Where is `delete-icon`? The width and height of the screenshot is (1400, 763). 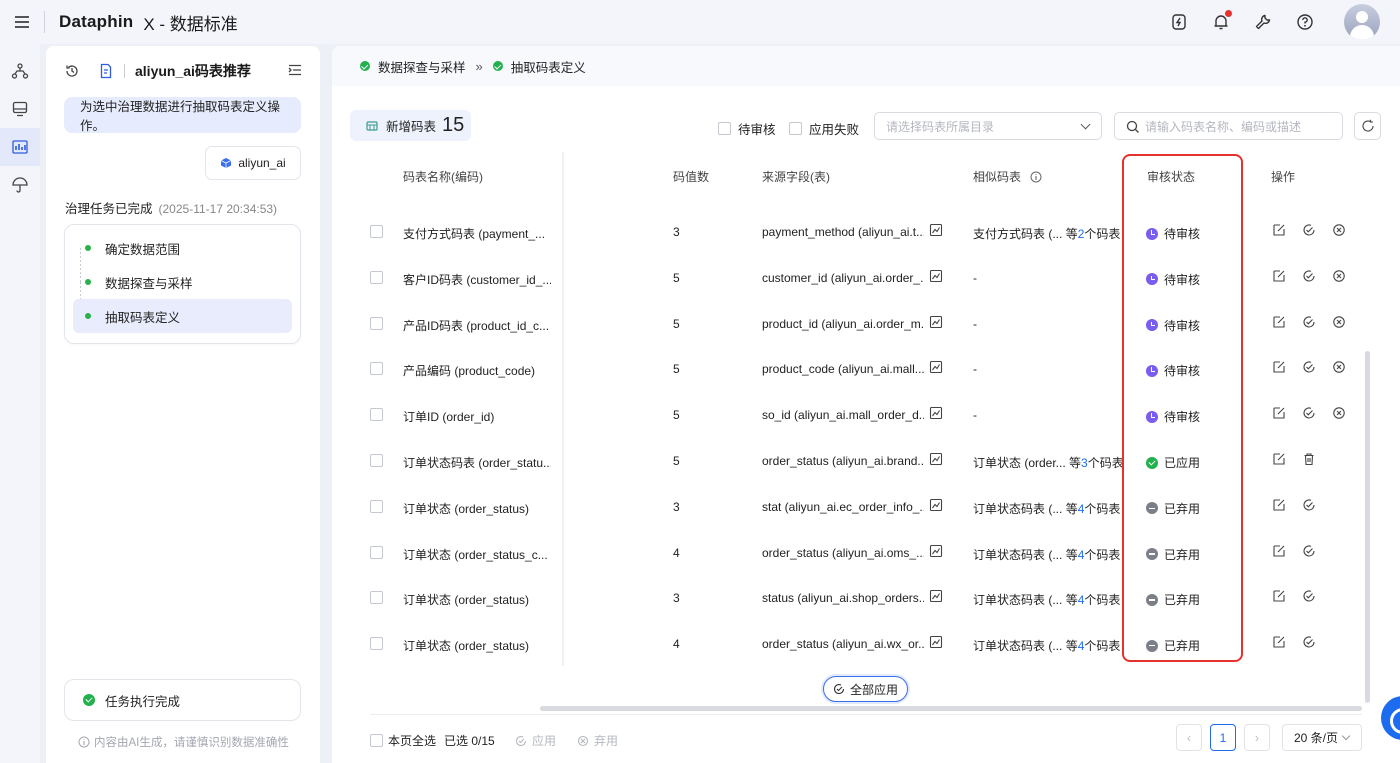 delete-icon is located at coordinates (1309, 459).